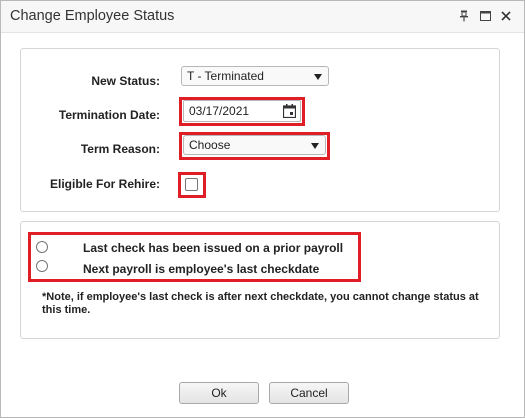  Describe the element at coordinates (254, 146) in the screenshot. I see `term-reason-highlight` at that location.